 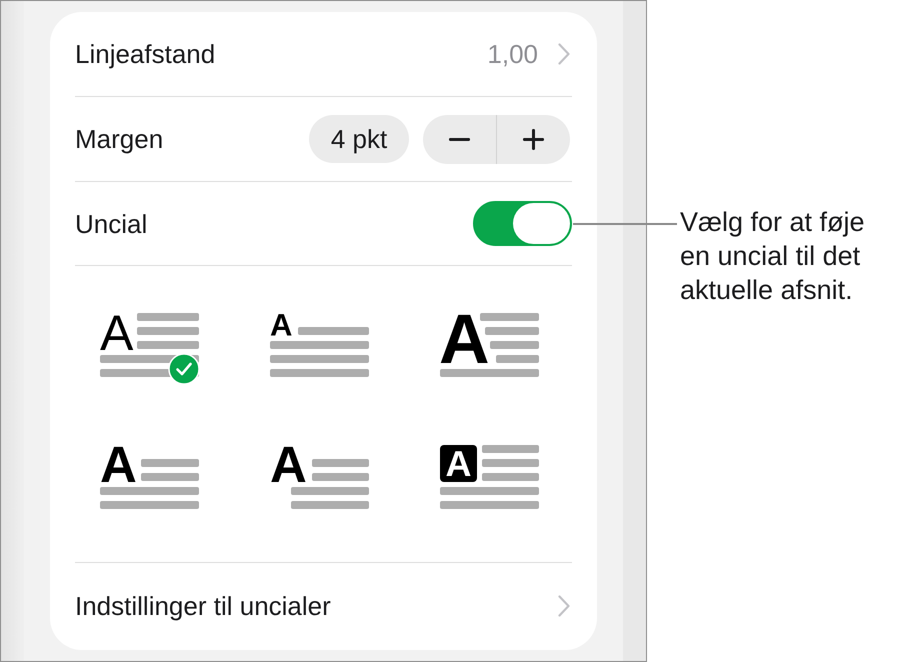 I want to click on margin-value-field: 4 pkt, so click(x=359, y=139).